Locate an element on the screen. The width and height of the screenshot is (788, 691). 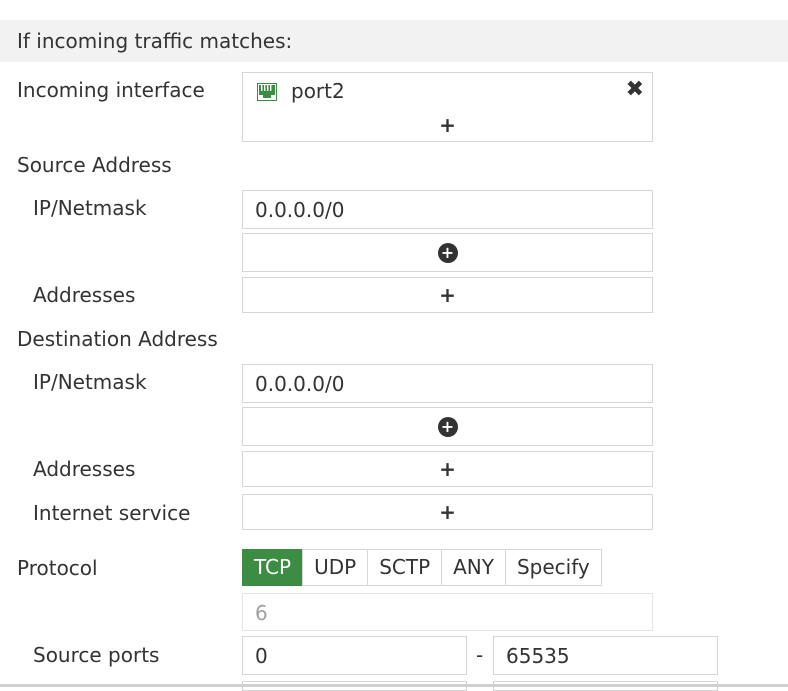
source-addresses-label: Addresses is located at coordinates (84, 295).